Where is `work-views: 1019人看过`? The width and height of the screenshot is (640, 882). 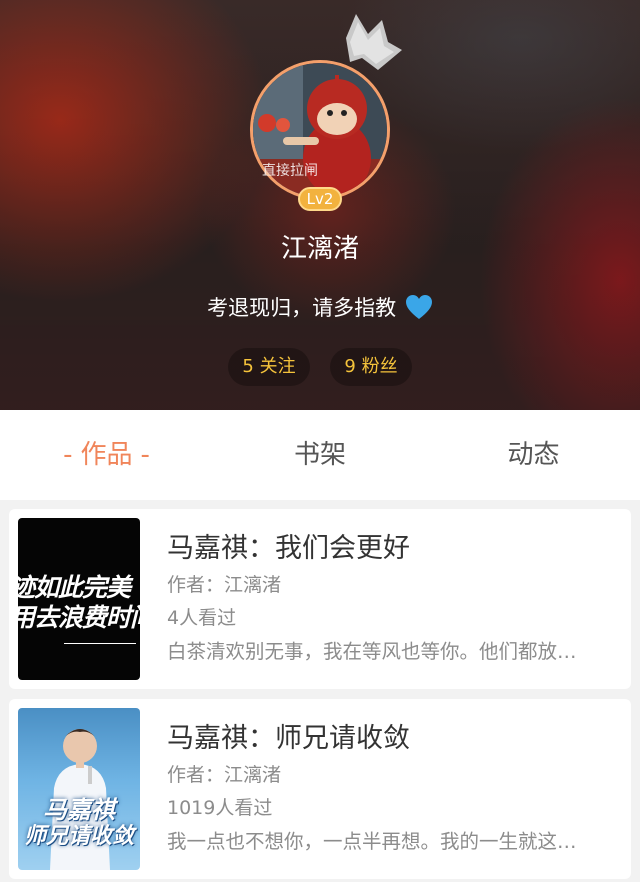 work-views: 1019人看过 is located at coordinates (220, 808).